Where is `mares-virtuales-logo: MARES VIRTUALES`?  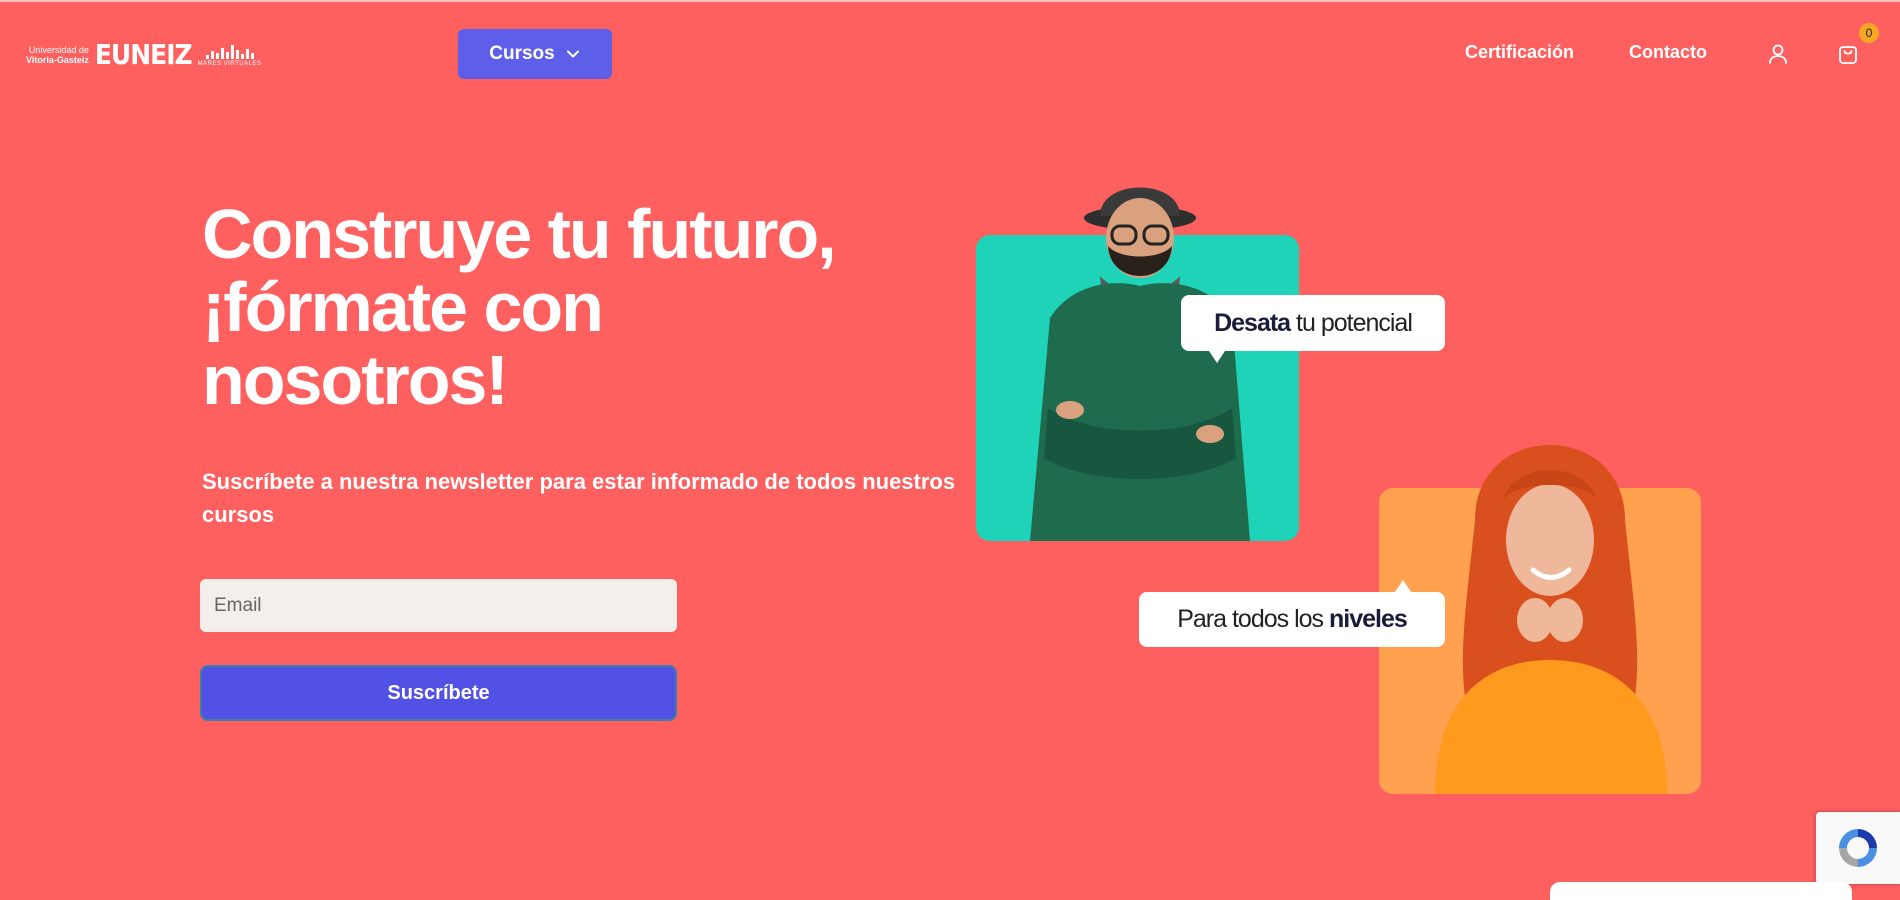 mares-virtuales-logo: MARES VIRTUALES is located at coordinates (230, 55).